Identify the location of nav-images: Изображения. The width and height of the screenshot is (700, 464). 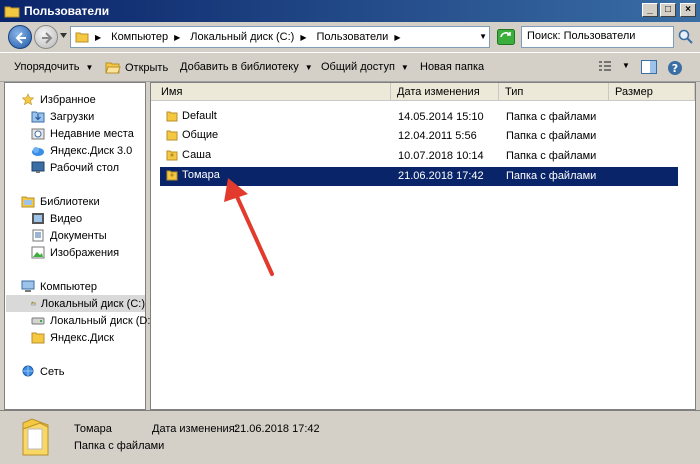
(75, 252).